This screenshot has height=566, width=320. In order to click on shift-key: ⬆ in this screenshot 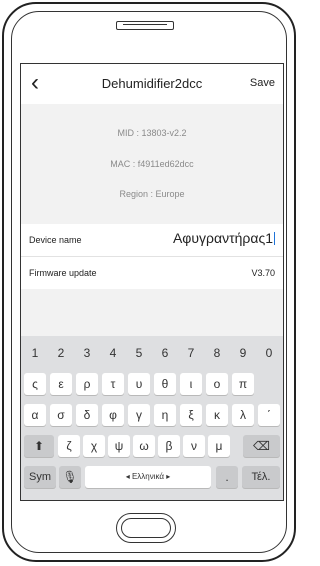, I will do `click(39, 446)`.